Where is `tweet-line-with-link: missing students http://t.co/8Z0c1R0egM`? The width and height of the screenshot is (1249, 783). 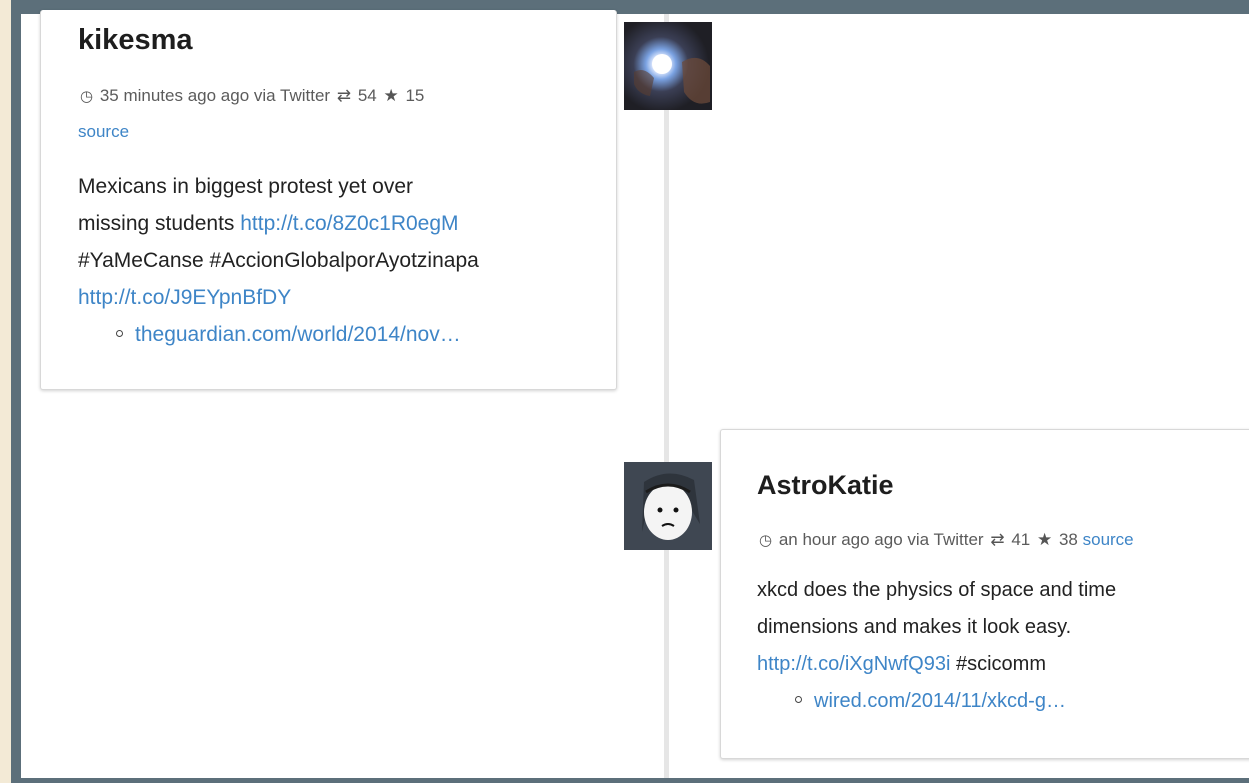 tweet-line-with-link: missing students http://t.co/8Z0c1R0egM is located at coordinates (278, 223).